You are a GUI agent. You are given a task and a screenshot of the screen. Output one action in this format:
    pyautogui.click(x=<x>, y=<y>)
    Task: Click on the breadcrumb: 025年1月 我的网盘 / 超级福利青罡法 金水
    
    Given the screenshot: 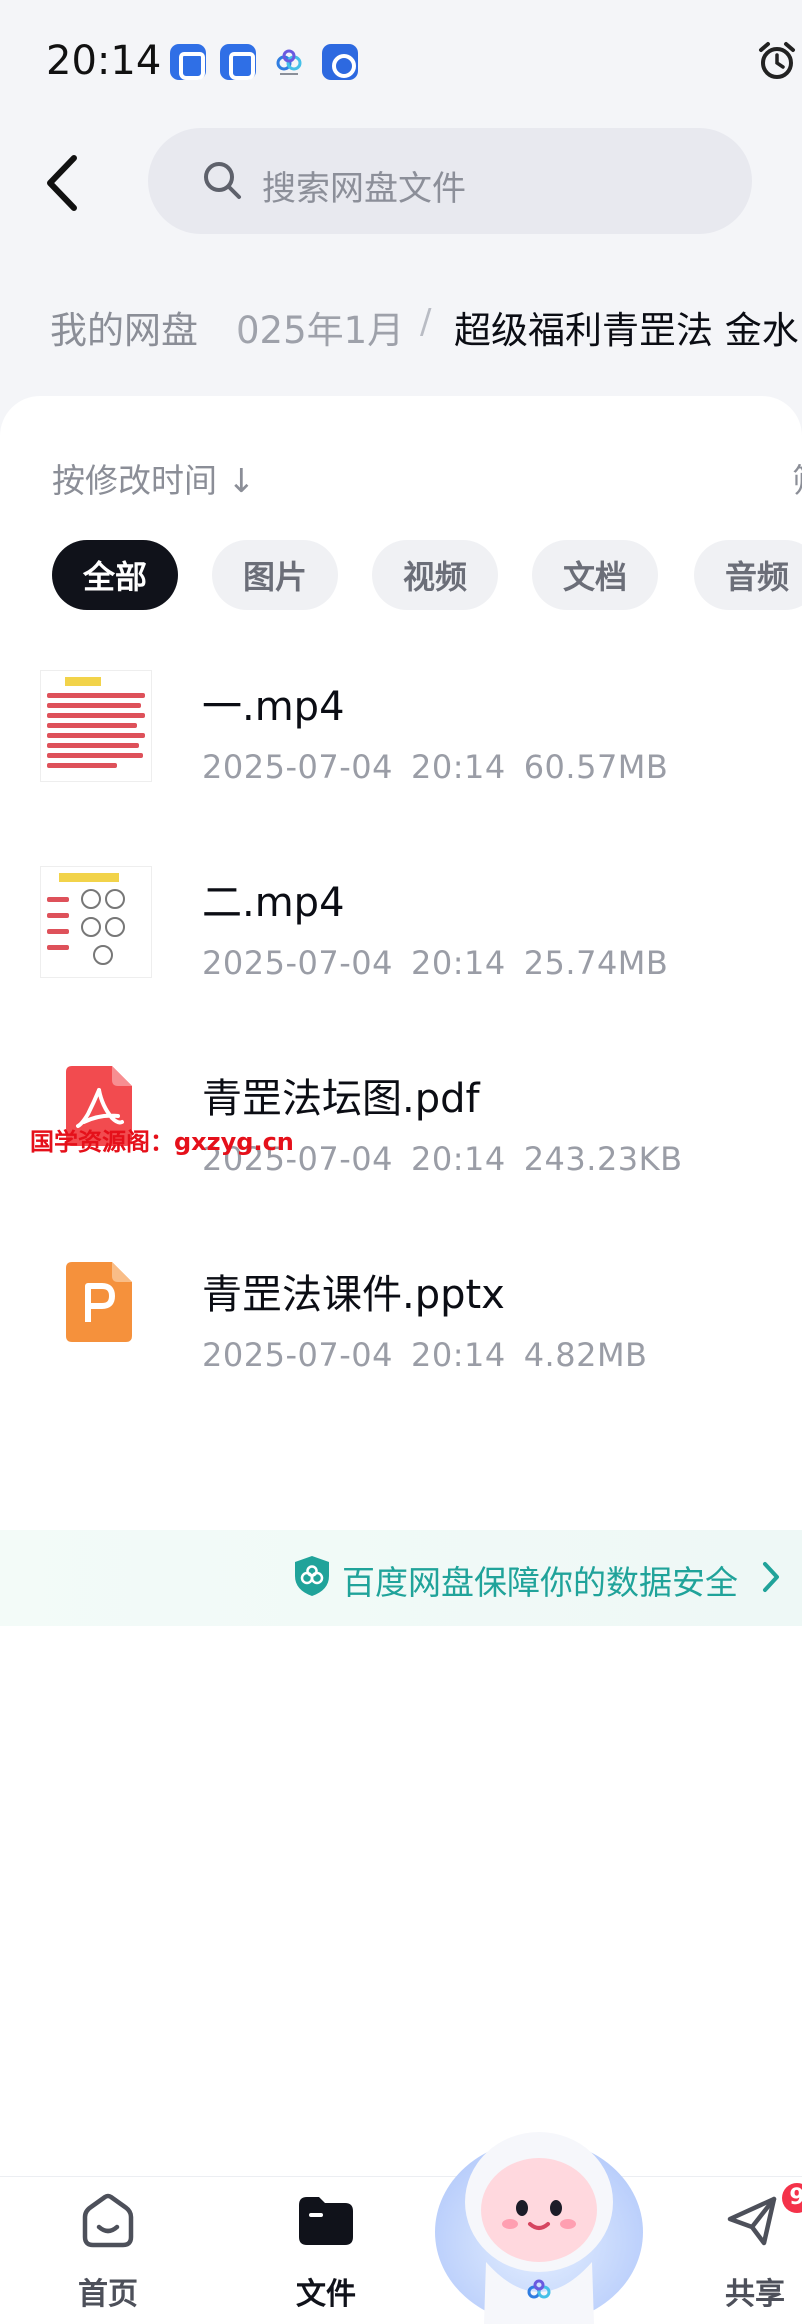 What is the action you would take?
    pyautogui.click(x=401, y=325)
    